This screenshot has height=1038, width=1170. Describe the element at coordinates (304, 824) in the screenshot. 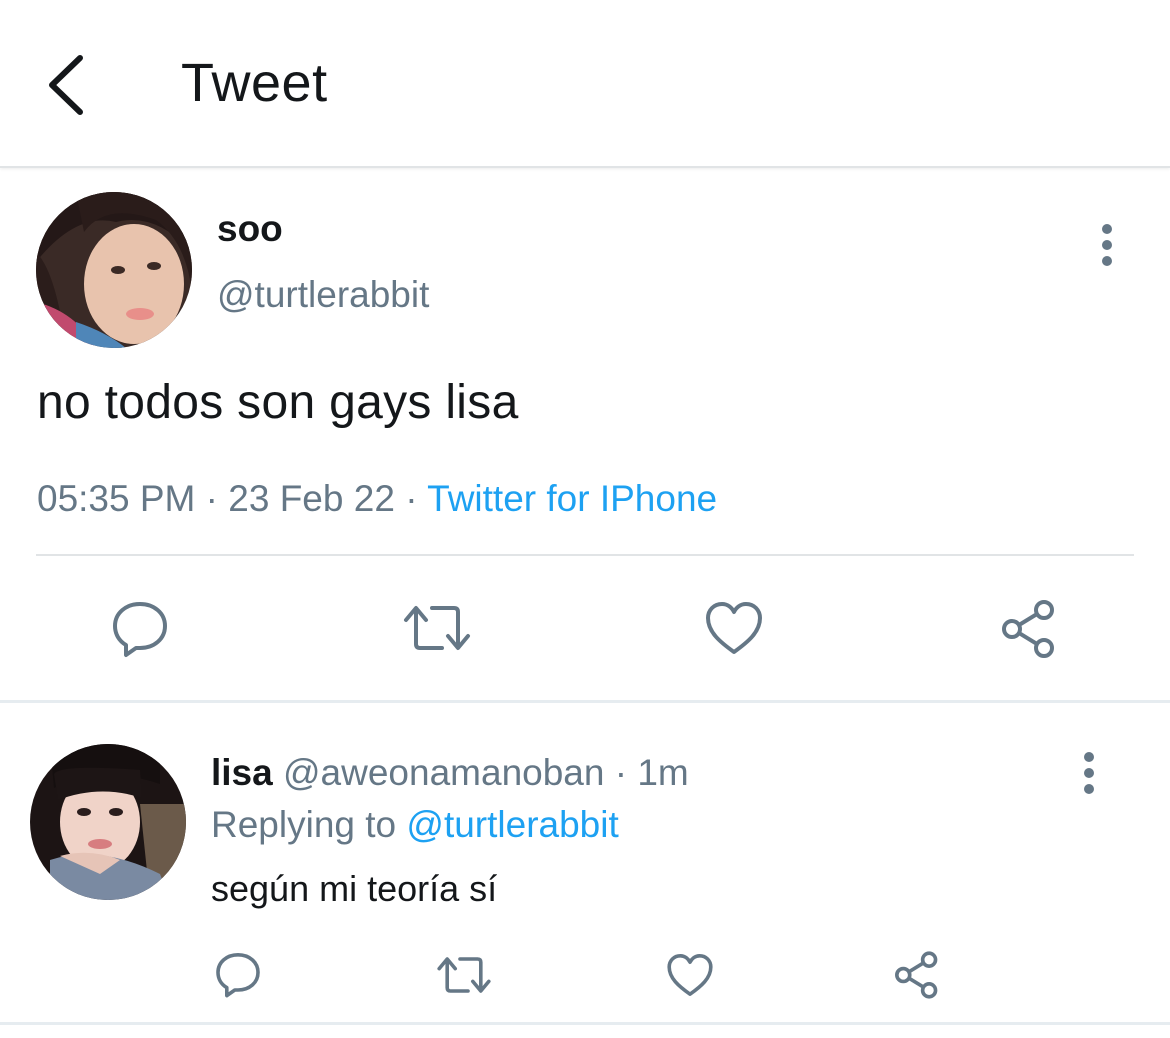

I see `replying-to-label: Replying to` at that location.